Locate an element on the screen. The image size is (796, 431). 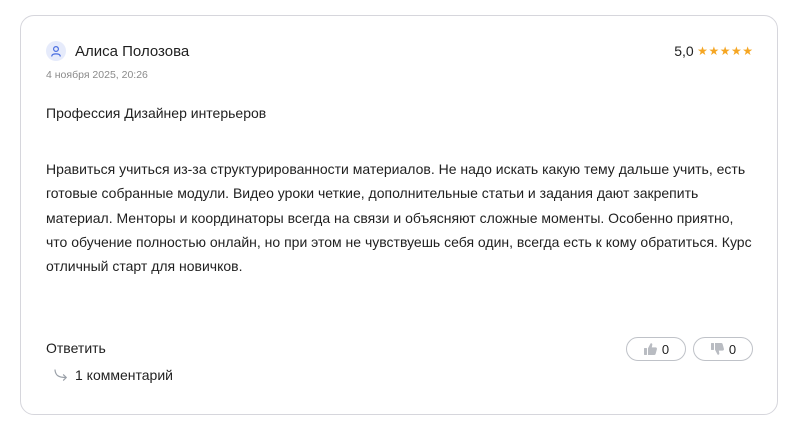
avatar is located at coordinates (56, 51).